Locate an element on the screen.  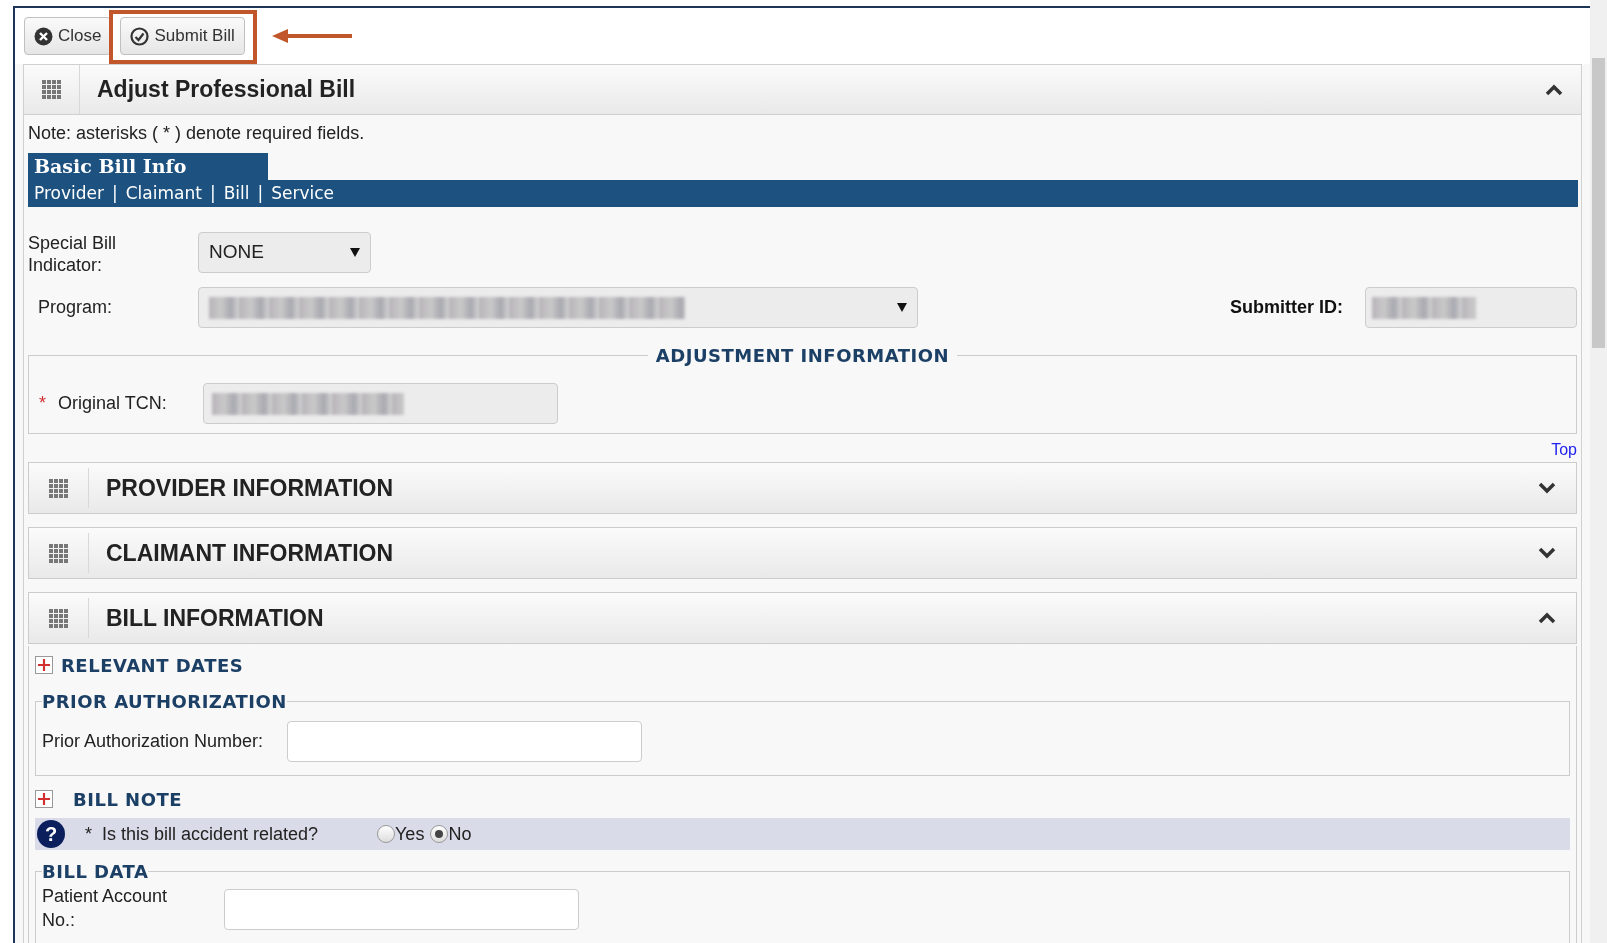
panel-title: Adjust Professional Bill is located at coordinates (227, 90).